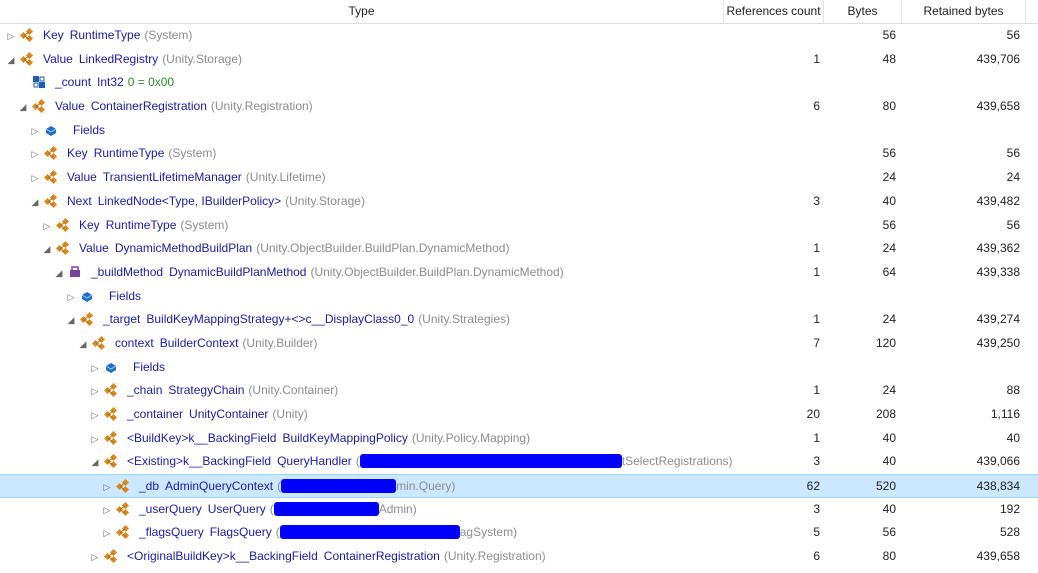 This screenshot has height=573, width=1038. What do you see at coordinates (362, 11) in the screenshot?
I see `column-type-header: Type` at bounding box center [362, 11].